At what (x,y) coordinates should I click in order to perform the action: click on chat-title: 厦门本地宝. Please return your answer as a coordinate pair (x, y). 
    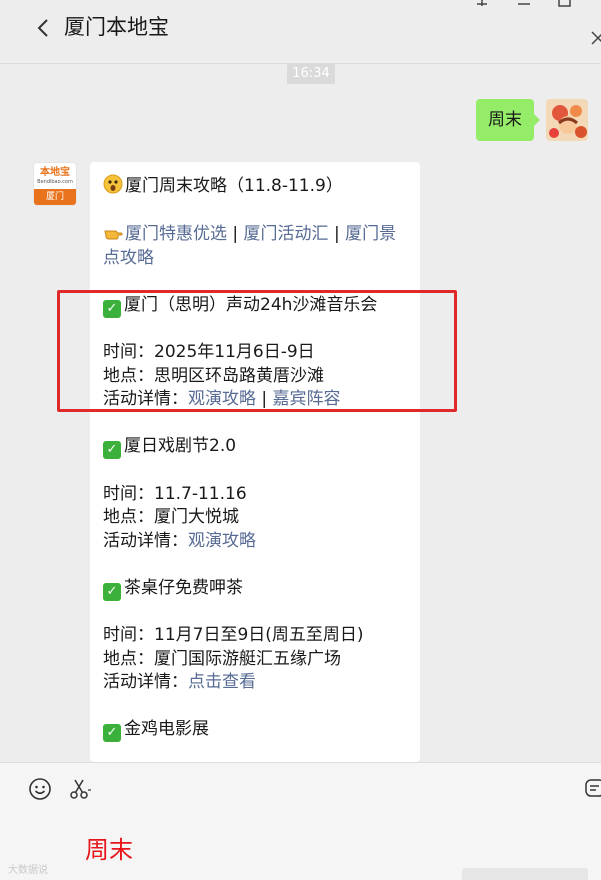
    Looking at the image, I should click on (116, 27).